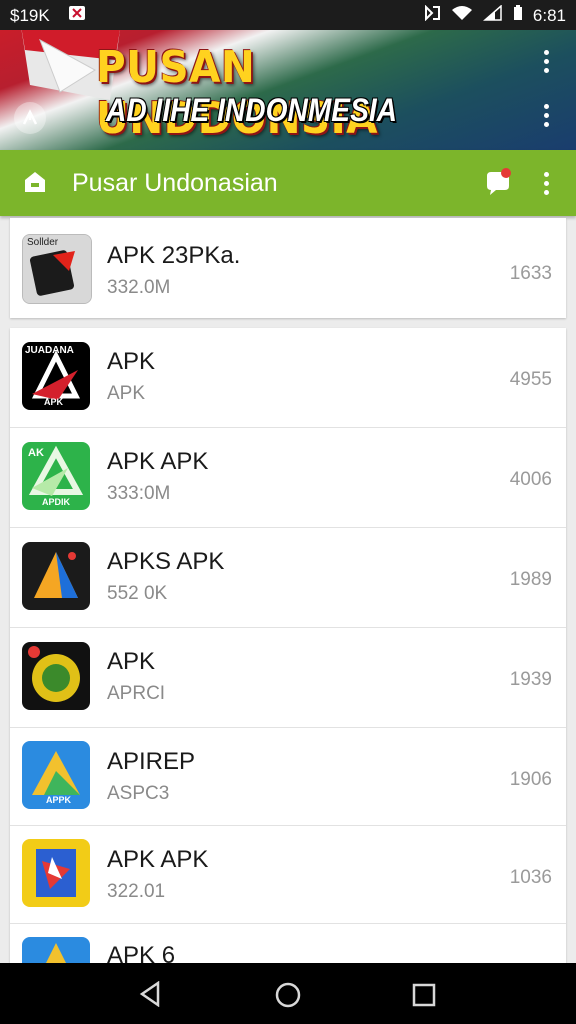 Image resolution: width=576 pixels, height=1024 pixels. Describe the element at coordinates (139, 493) in the screenshot. I see `app-size: 333:0M` at that location.